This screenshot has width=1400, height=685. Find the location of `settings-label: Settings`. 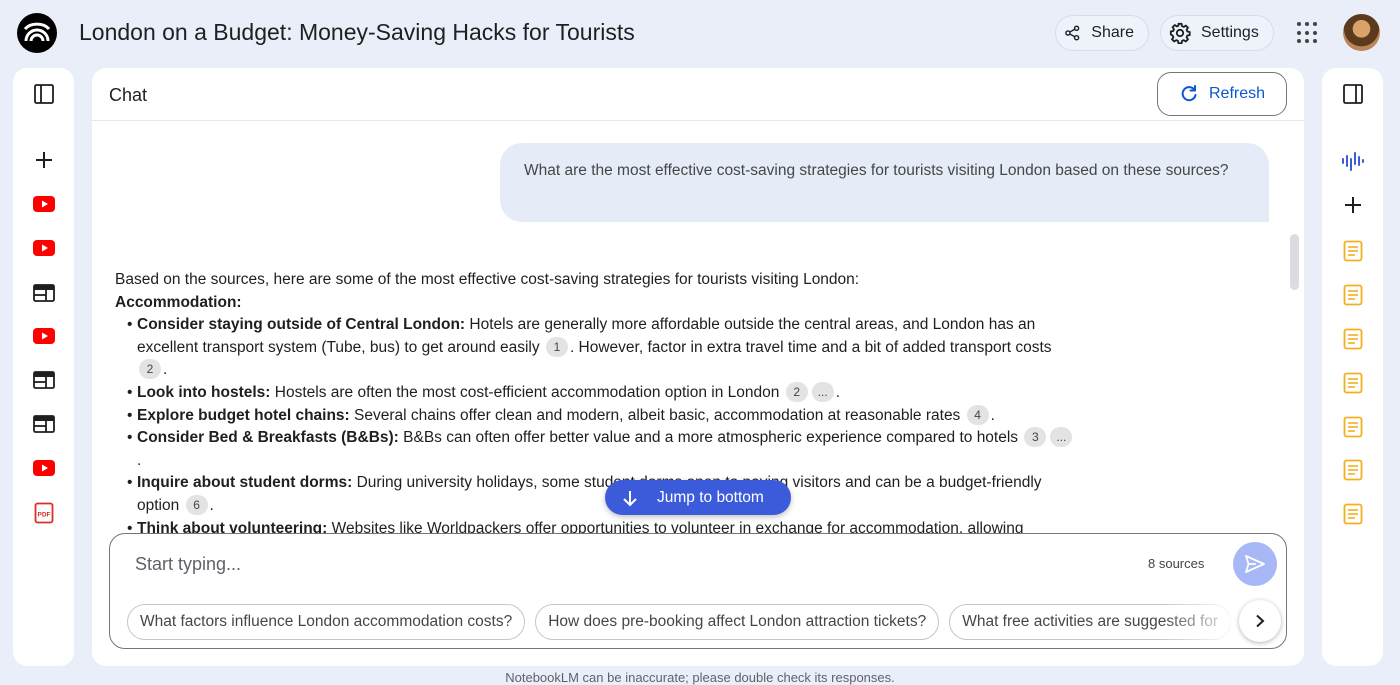

settings-label: Settings is located at coordinates (1230, 32).